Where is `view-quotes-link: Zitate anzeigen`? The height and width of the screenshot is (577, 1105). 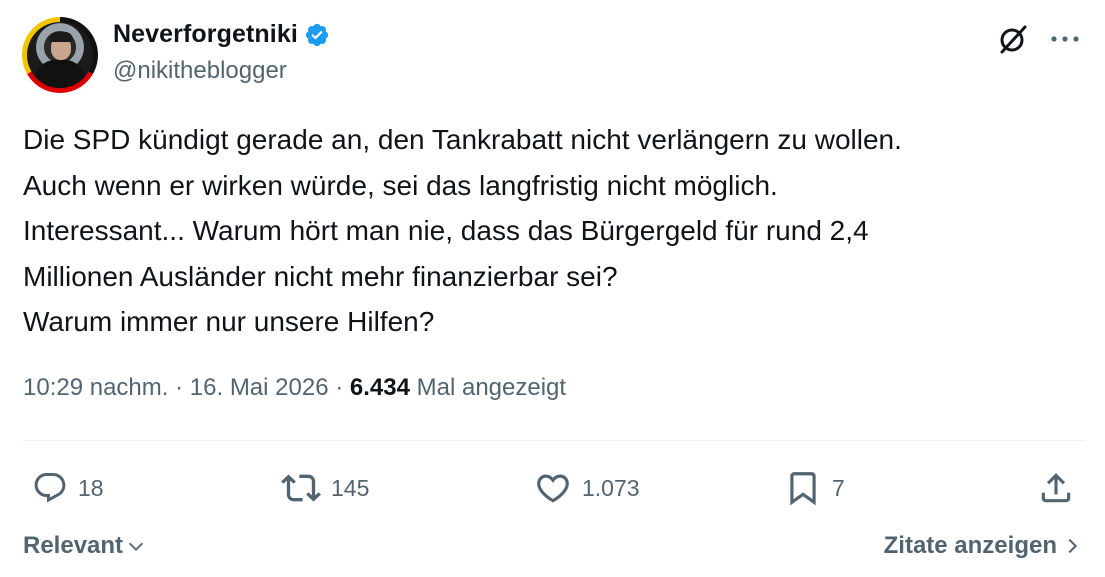
view-quotes-link: Zitate anzeigen is located at coordinates (981, 546).